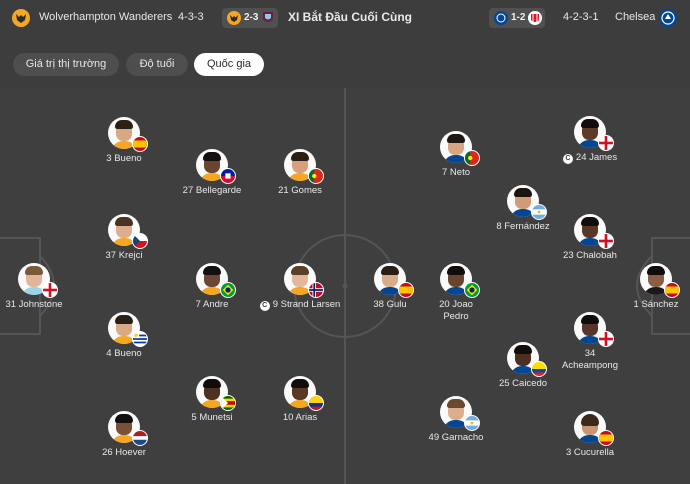  I want to click on player-card: 3 Cucurella, so click(590, 441).